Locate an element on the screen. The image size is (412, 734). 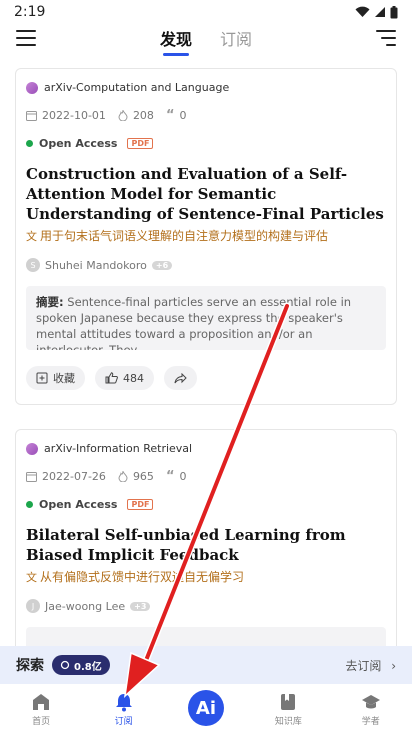
explore-label: 探索 is located at coordinates (30, 666).